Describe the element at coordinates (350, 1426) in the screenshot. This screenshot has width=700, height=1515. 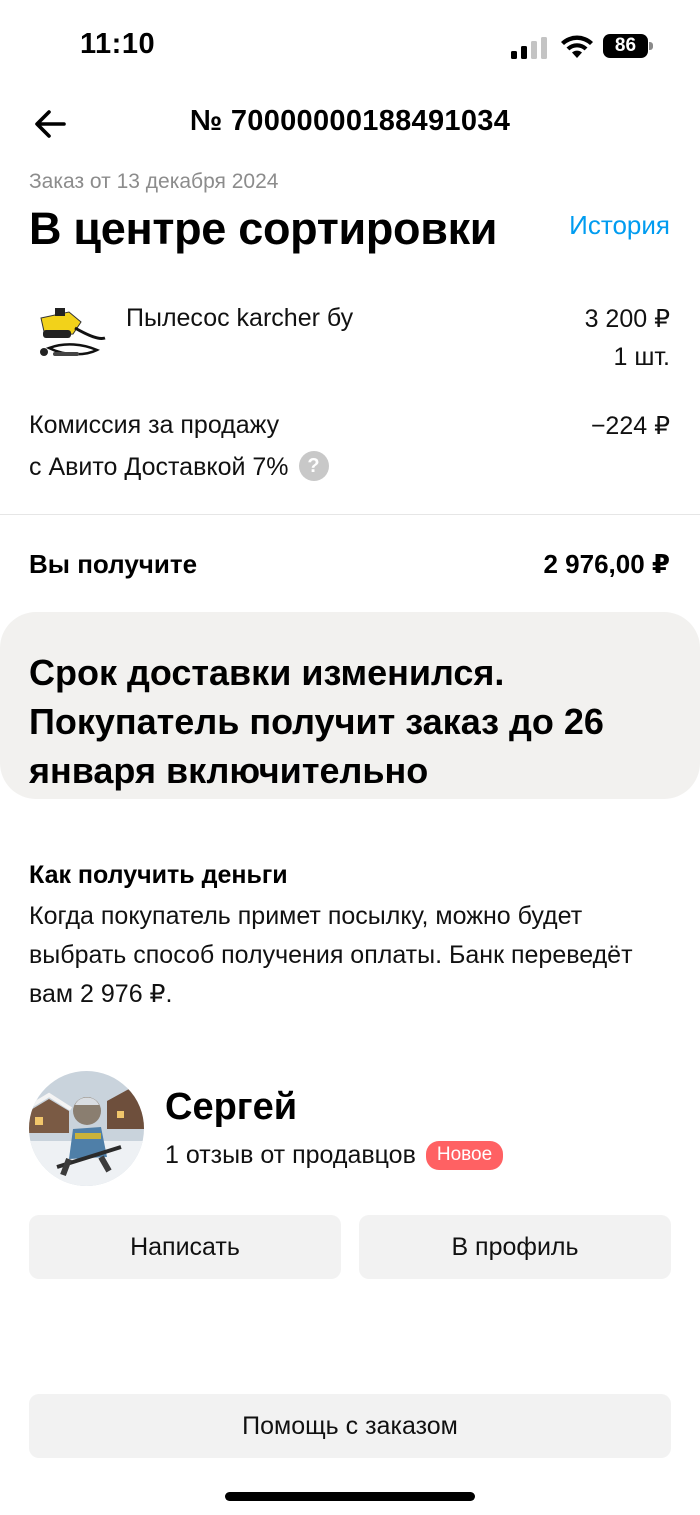
I see `order-help-button: Помощь с заказом` at that location.